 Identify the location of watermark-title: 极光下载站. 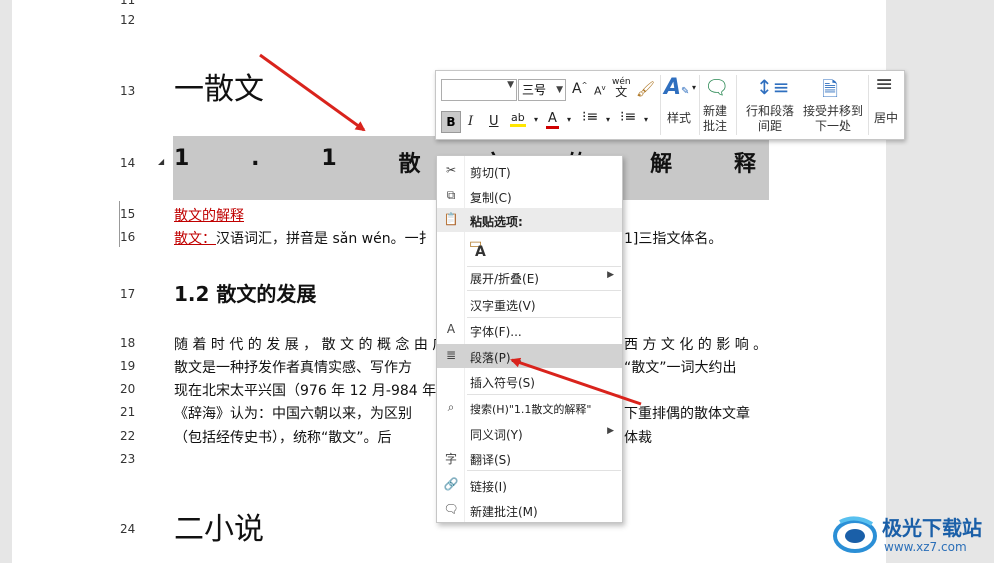
(932, 528).